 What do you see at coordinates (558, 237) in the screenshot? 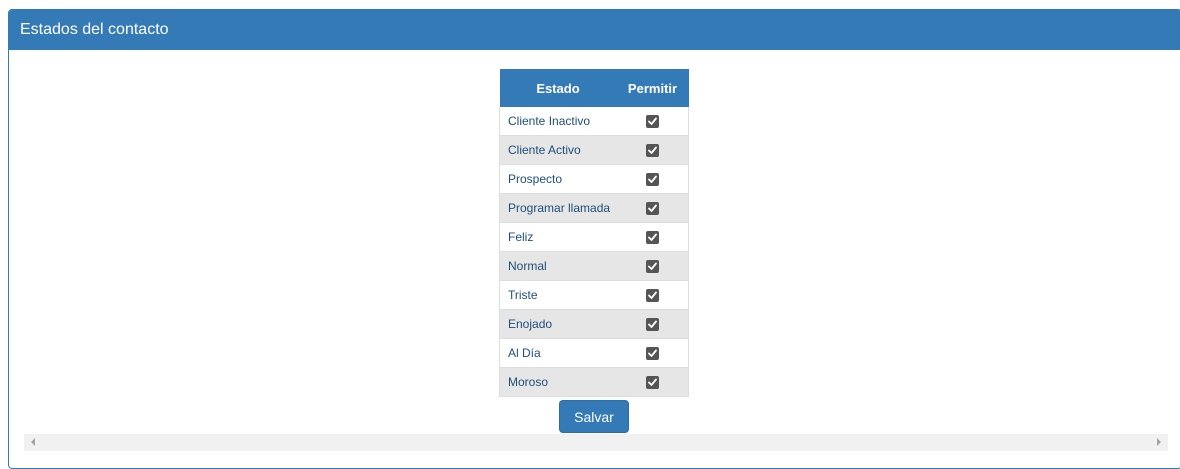
I see `state-label: Feliz` at bounding box center [558, 237].